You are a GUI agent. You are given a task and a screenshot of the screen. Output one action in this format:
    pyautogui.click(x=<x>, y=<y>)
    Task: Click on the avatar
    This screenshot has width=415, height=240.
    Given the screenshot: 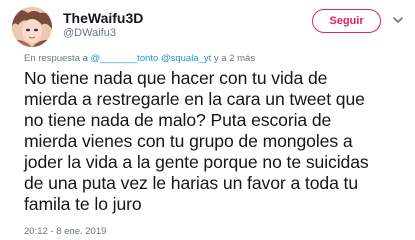 What is the action you would take?
    pyautogui.click(x=32, y=27)
    